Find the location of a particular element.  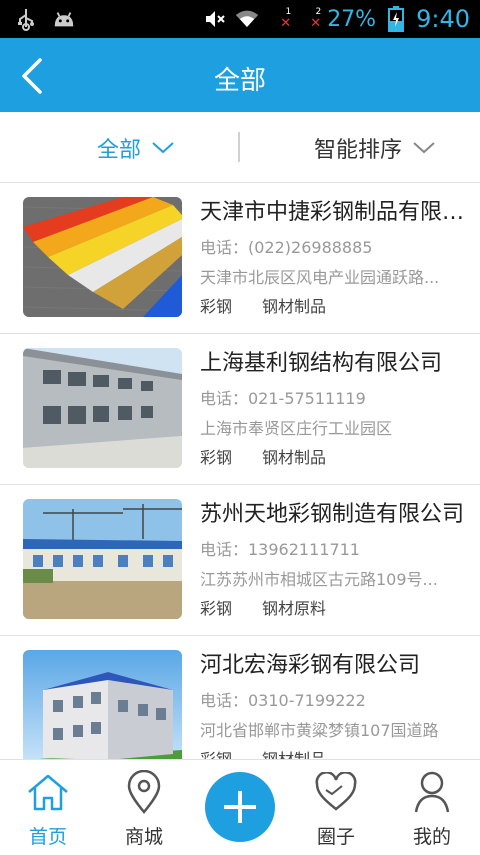

add-button is located at coordinates (240, 807).